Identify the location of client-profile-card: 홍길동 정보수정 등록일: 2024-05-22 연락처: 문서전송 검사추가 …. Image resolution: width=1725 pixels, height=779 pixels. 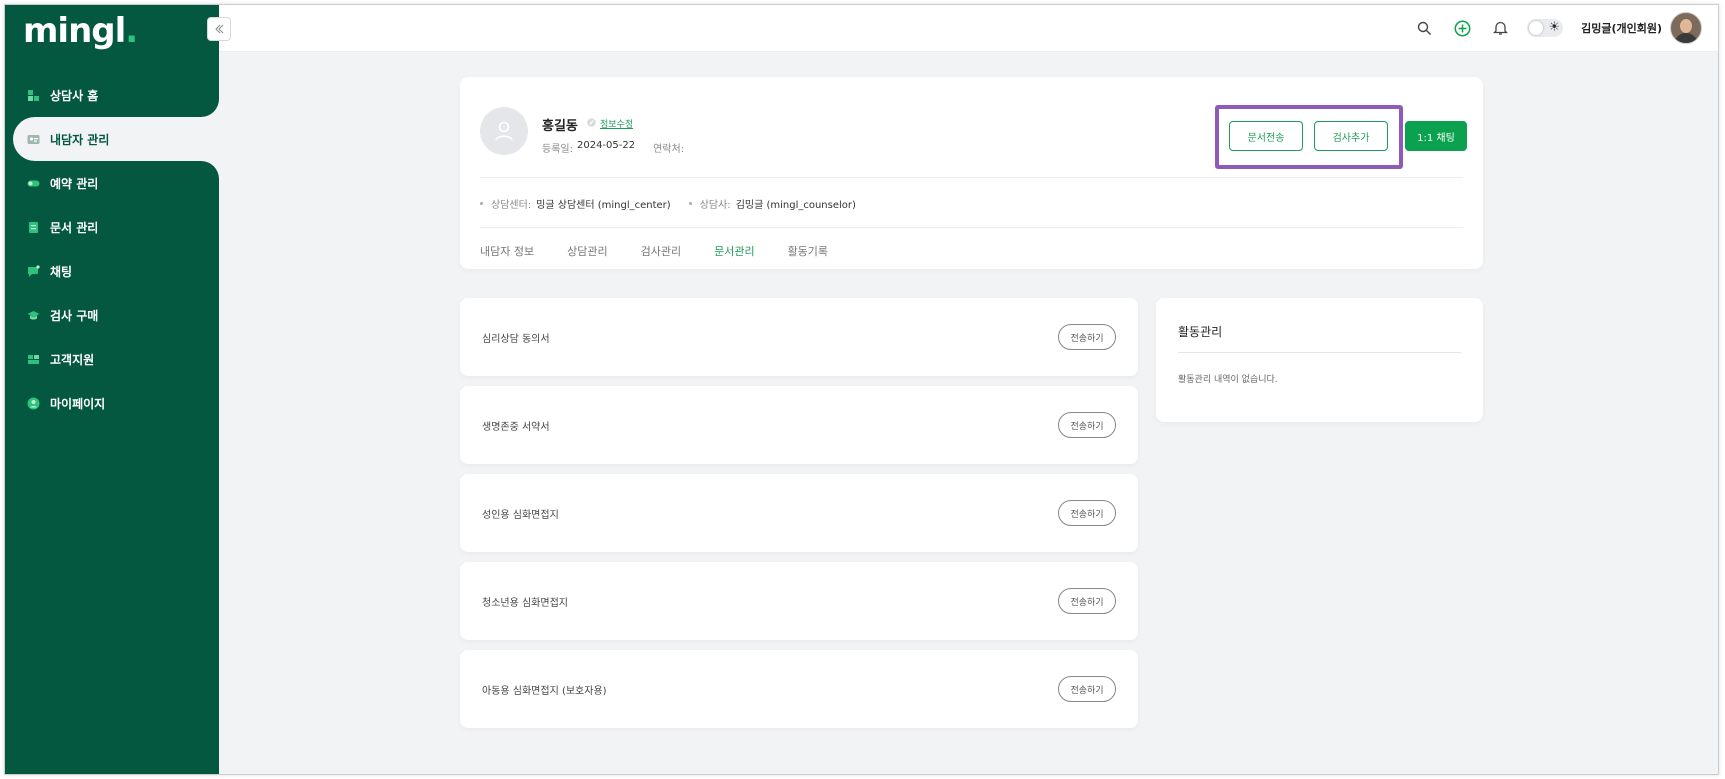
(971, 173).